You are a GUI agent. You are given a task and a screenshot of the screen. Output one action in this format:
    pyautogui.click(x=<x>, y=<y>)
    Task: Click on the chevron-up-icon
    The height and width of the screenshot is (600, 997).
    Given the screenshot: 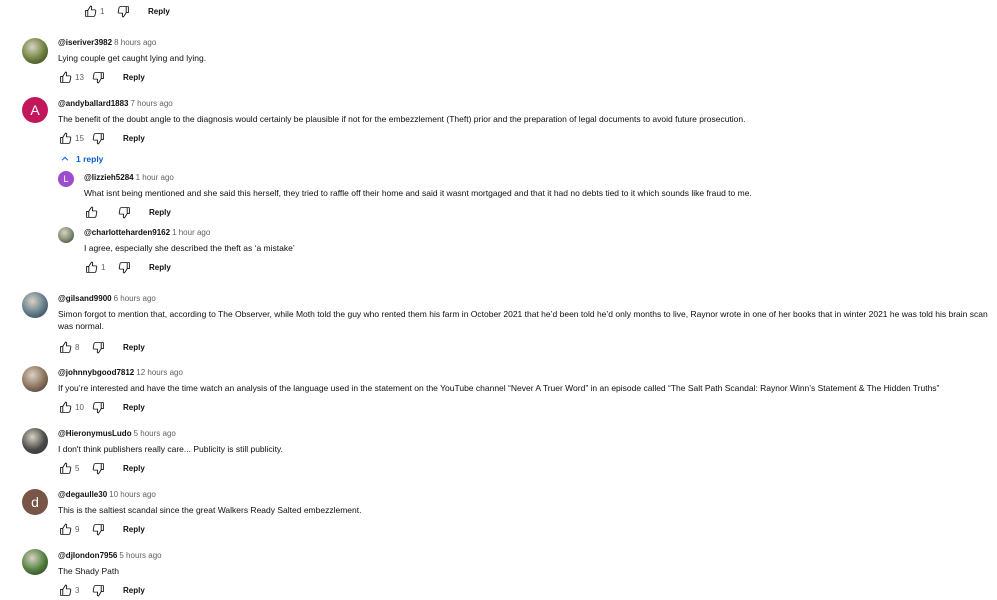 What is the action you would take?
    pyautogui.click(x=65, y=158)
    